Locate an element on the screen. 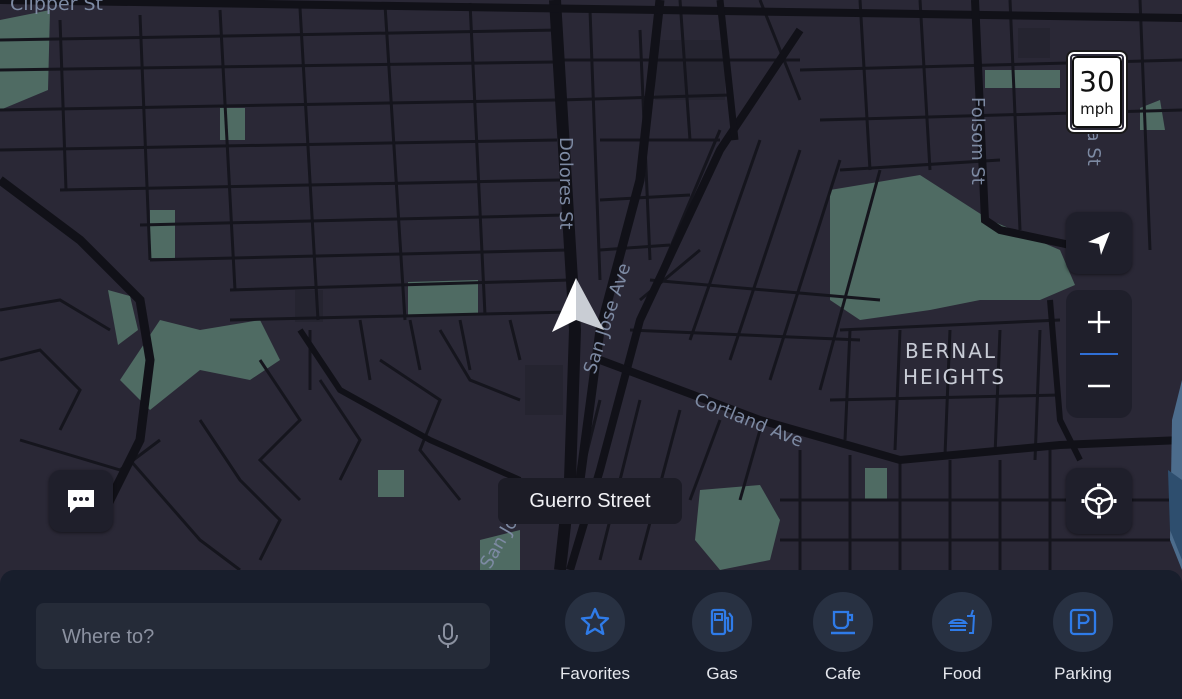 Image resolution: width=1182 pixels, height=699 pixels. settings-button is located at coordinates (1099, 501).